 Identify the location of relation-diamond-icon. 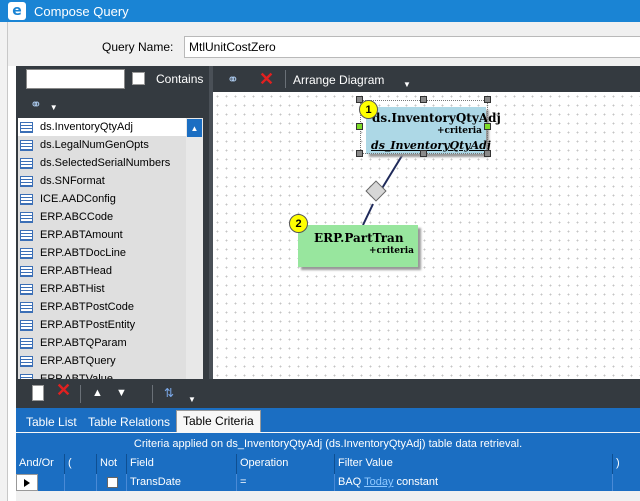
(376, 191).